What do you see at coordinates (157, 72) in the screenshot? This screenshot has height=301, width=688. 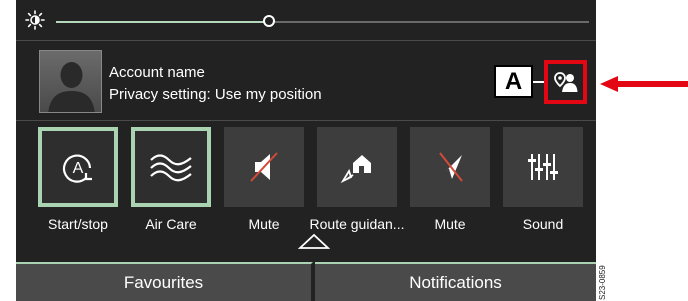 I see `account-name: Account name` at bounding box center [157, 72].